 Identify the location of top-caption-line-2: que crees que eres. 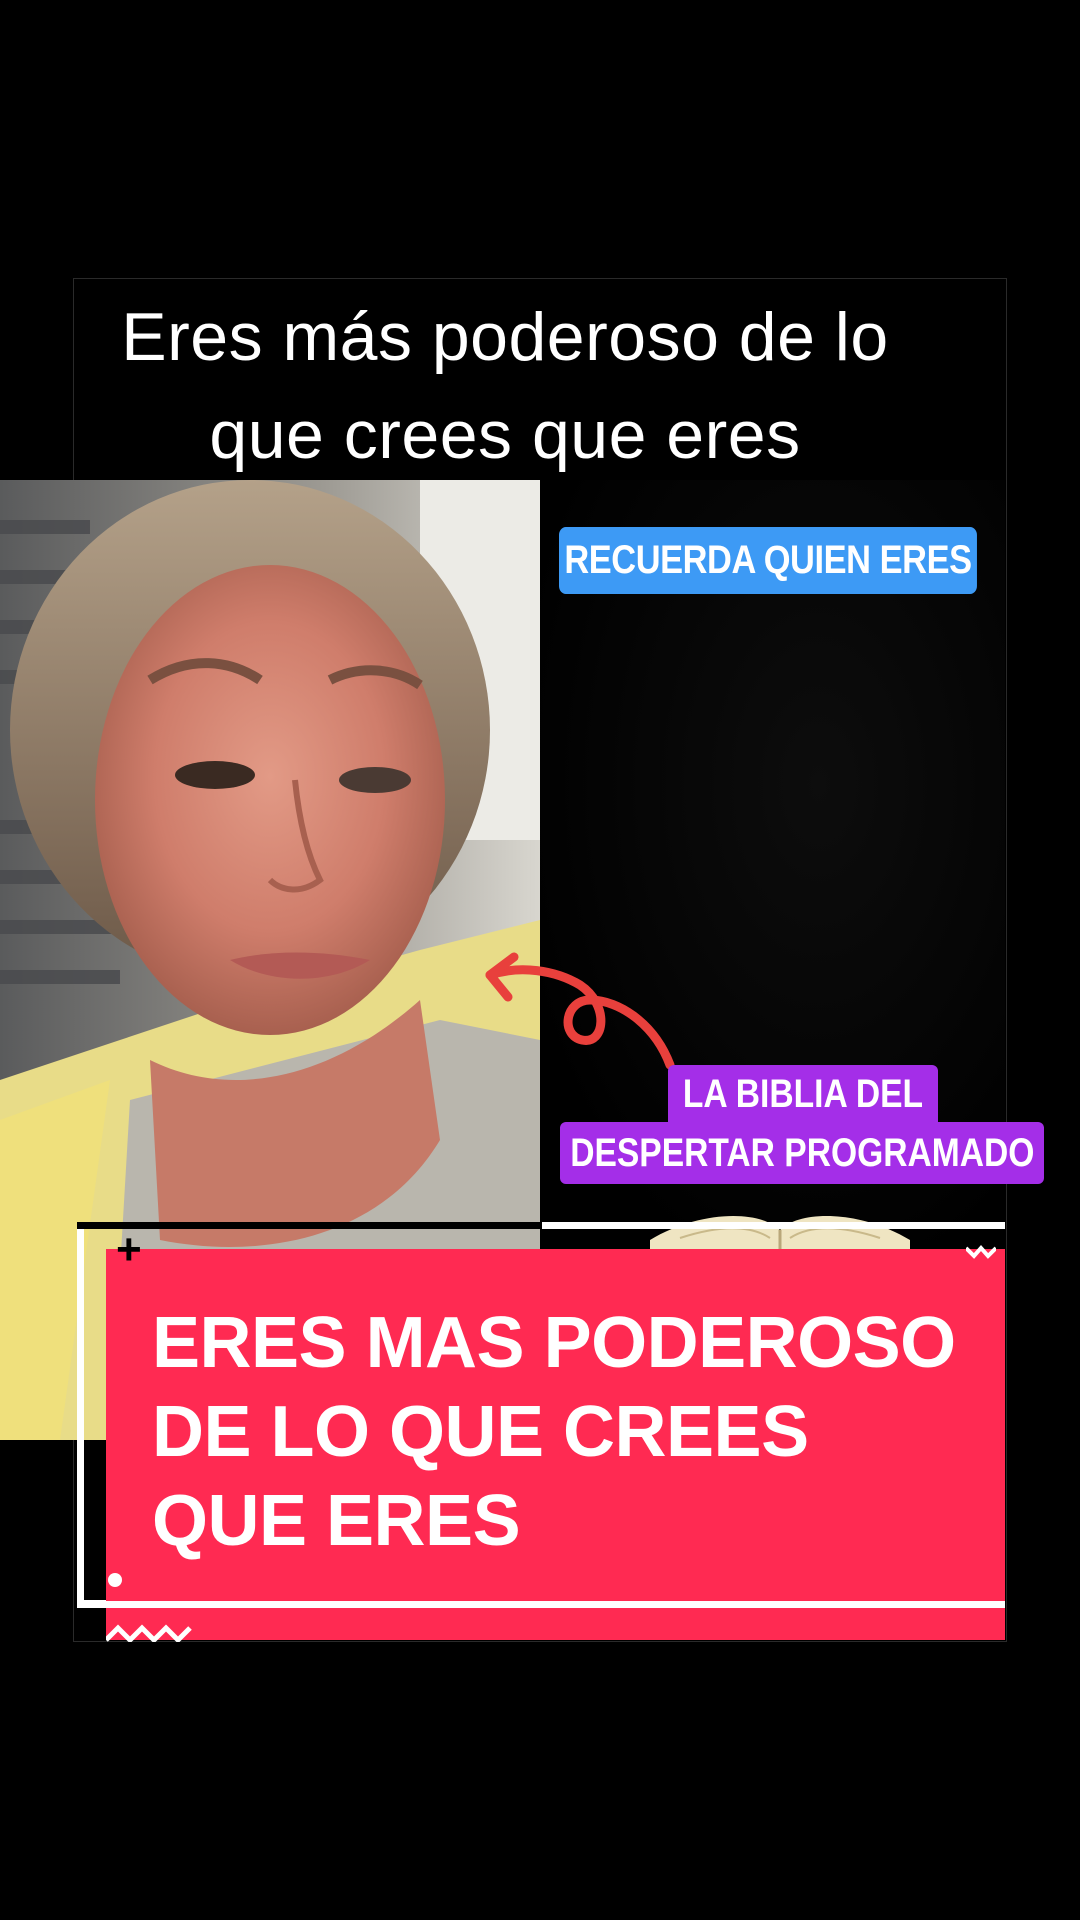
(505, 435).